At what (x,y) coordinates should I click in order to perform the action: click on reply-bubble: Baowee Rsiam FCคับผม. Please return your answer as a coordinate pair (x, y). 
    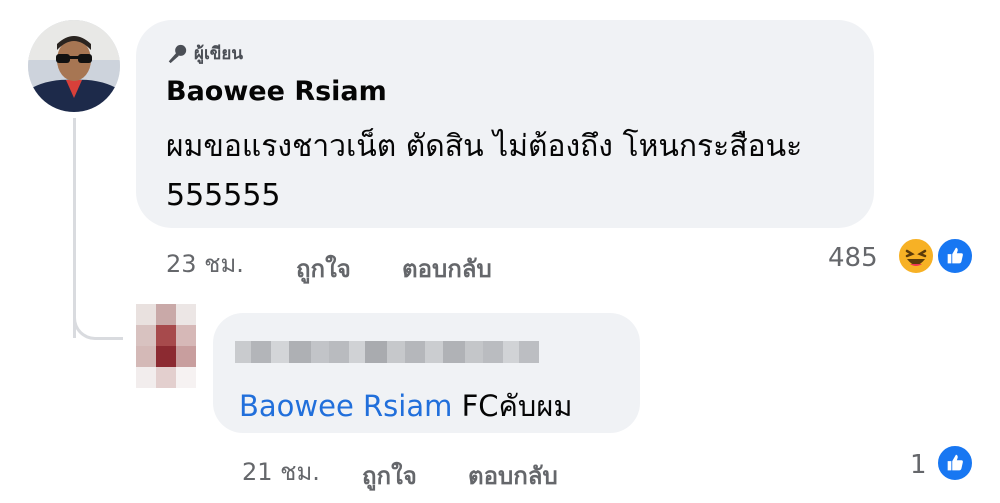
    Looking at the image, I should click on (426, 373).